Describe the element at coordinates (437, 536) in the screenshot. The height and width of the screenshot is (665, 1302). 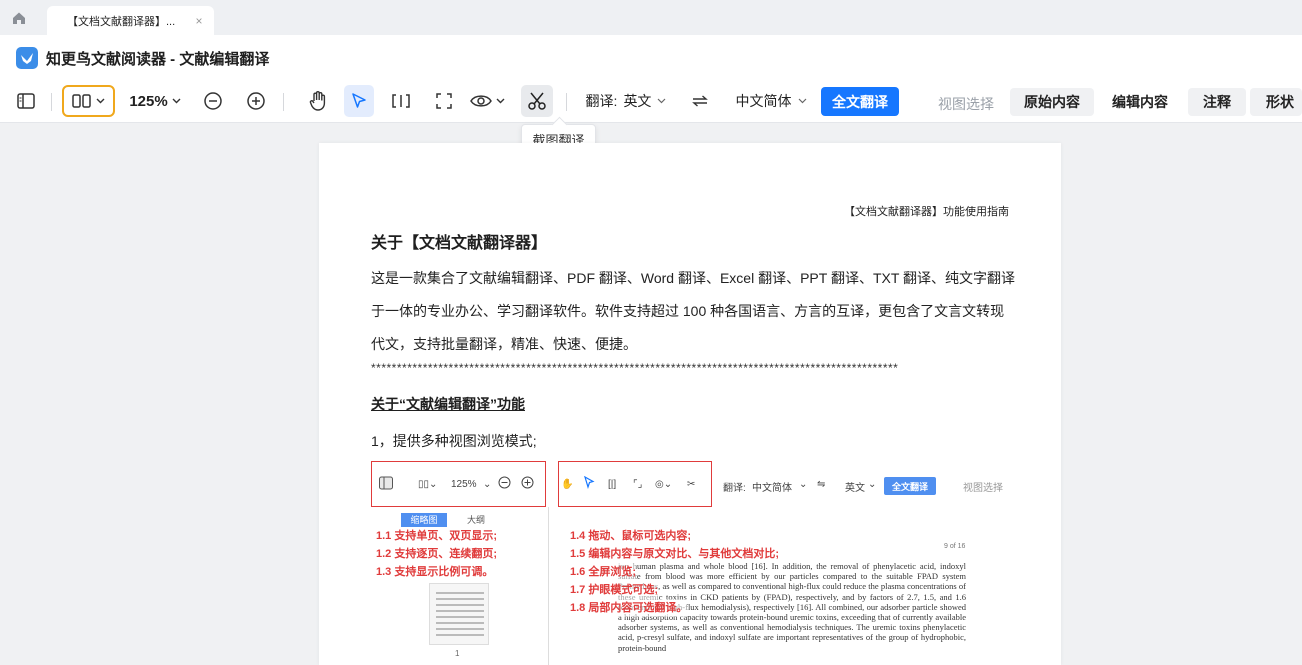
I see `annotation-item: 1.1 支持单页、双页显示;` at that location.